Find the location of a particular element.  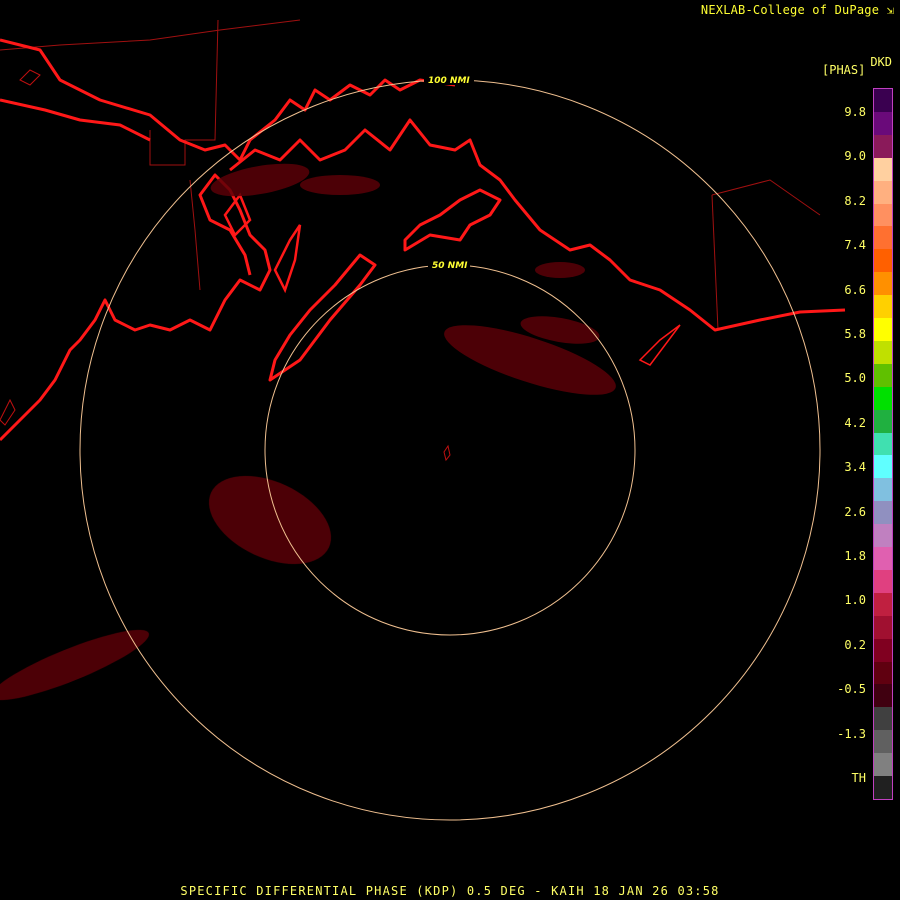

ring-label-100nmi: 100 NMI is located at coordinates (449, 81).